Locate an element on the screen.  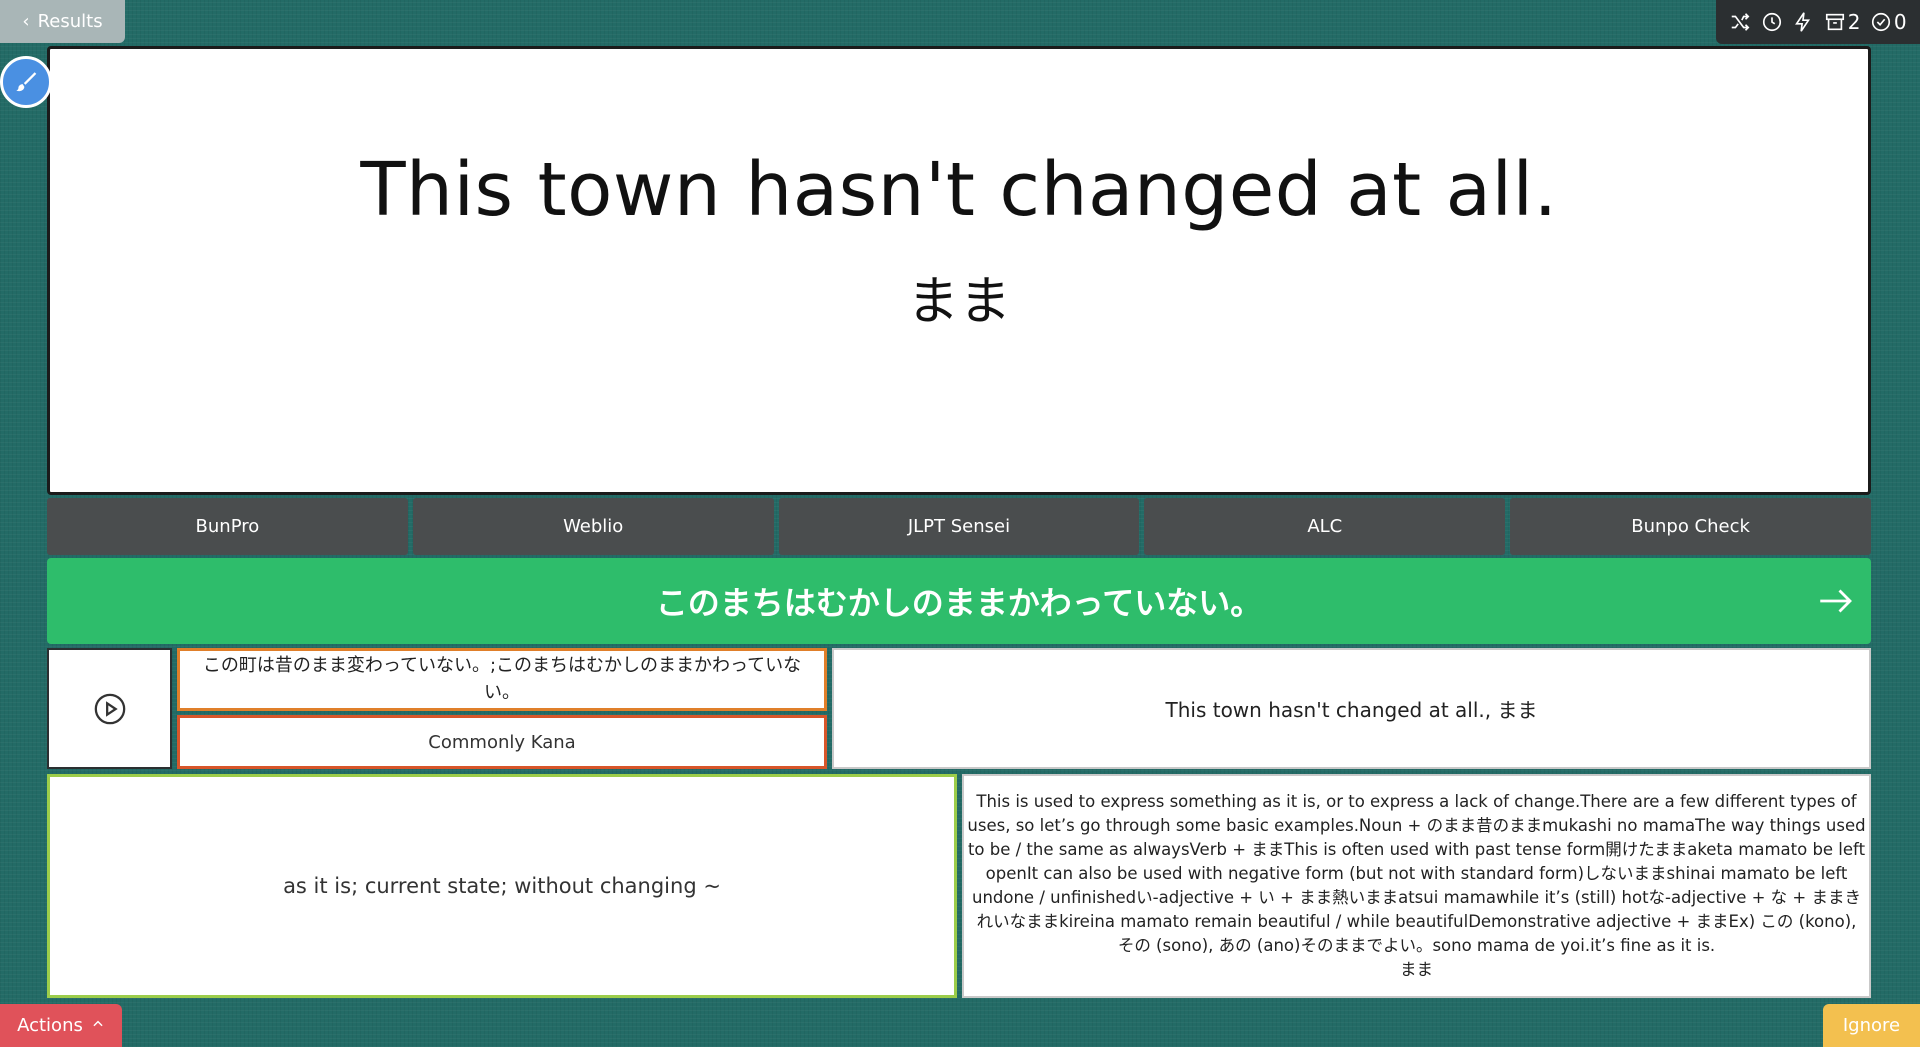
shuffle-icon is located at coordinates (1741, 22).